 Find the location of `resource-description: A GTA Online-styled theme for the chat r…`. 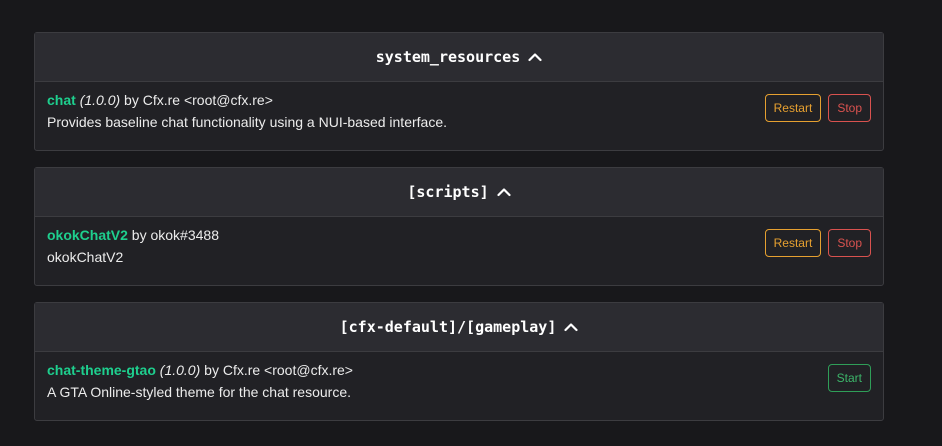

resource-description: A GTA Online-styled theme for the chat r… is located at coordinates (199, 392).